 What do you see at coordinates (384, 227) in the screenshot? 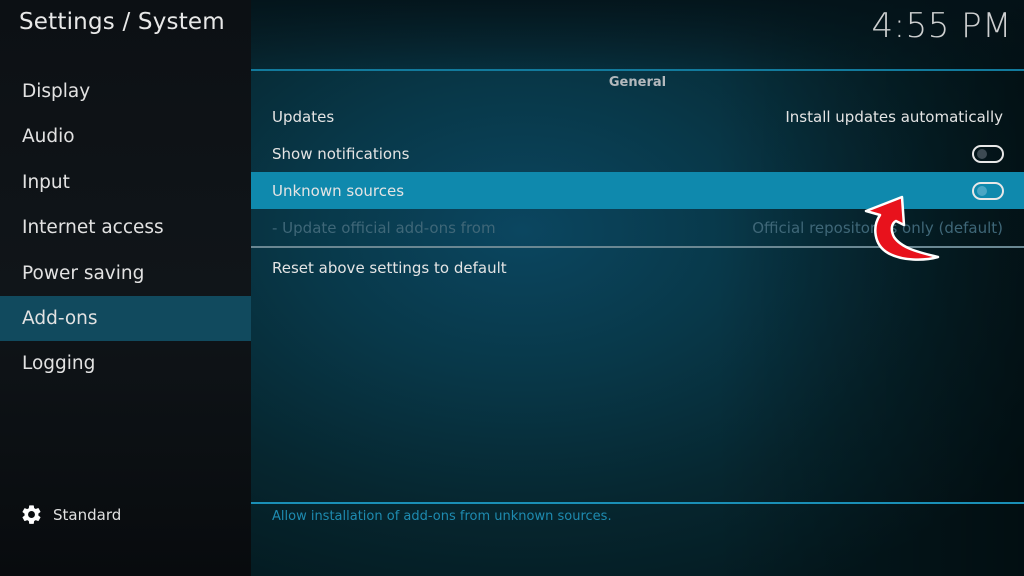
I see `setting-label: - Update official add-ons from` at bounding box center [384, 227].